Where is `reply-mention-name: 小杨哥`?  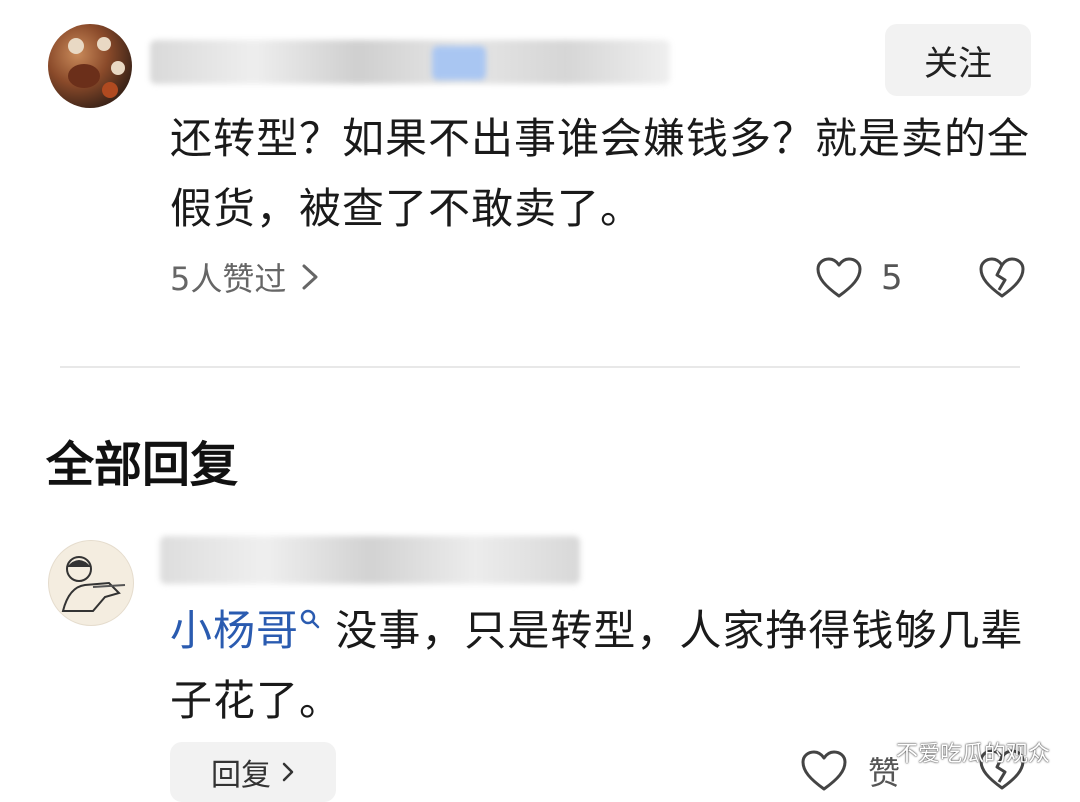
reply-mention-name: 小杨哥 is located at coordinates (235, 630).